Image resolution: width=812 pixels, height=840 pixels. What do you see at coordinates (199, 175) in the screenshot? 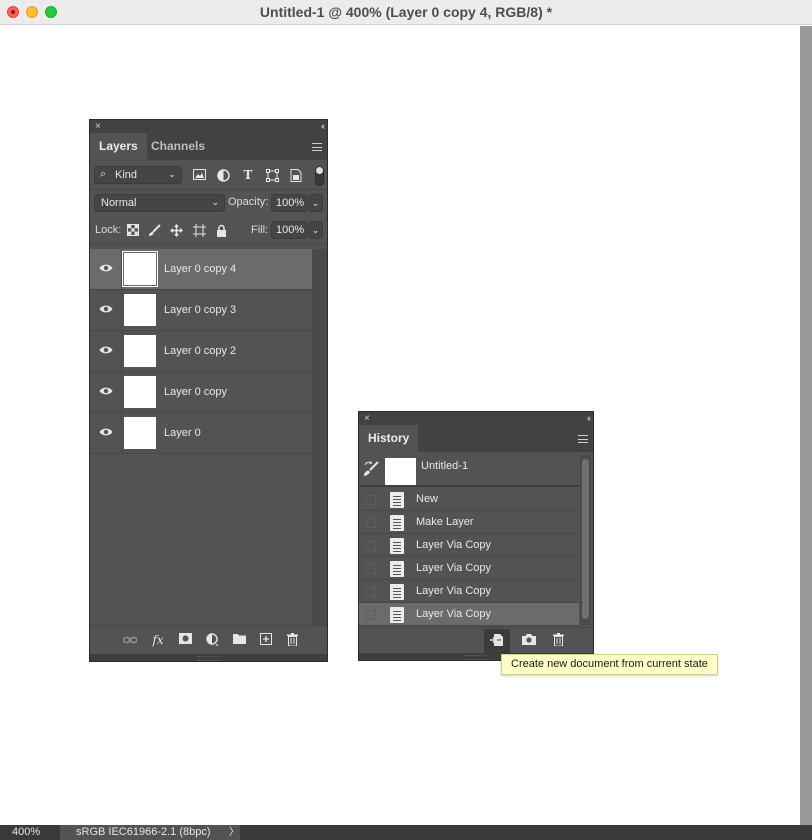
I see `image-filter-icon` at bounding box center [199, 175].